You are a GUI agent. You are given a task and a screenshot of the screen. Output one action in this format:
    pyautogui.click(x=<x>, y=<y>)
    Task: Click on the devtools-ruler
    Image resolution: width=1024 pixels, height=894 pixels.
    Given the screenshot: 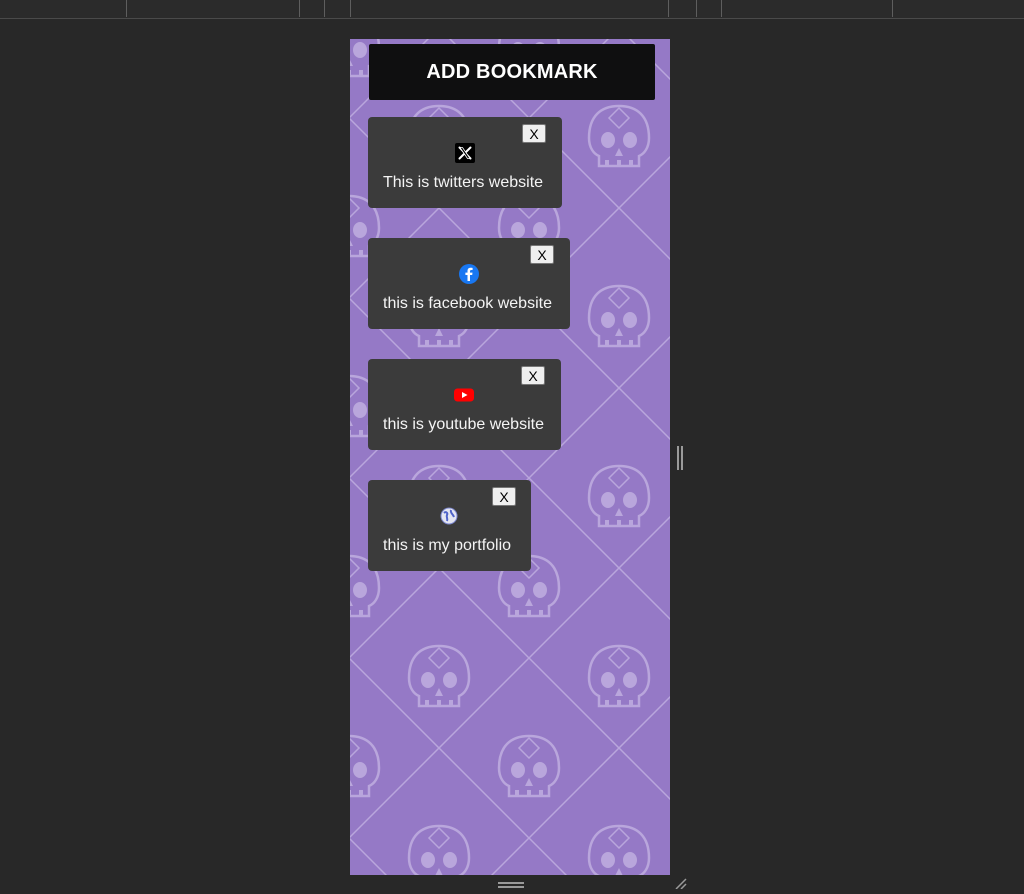 What is the action you would take?
    pyautogui.click(x=512, y=9)
    